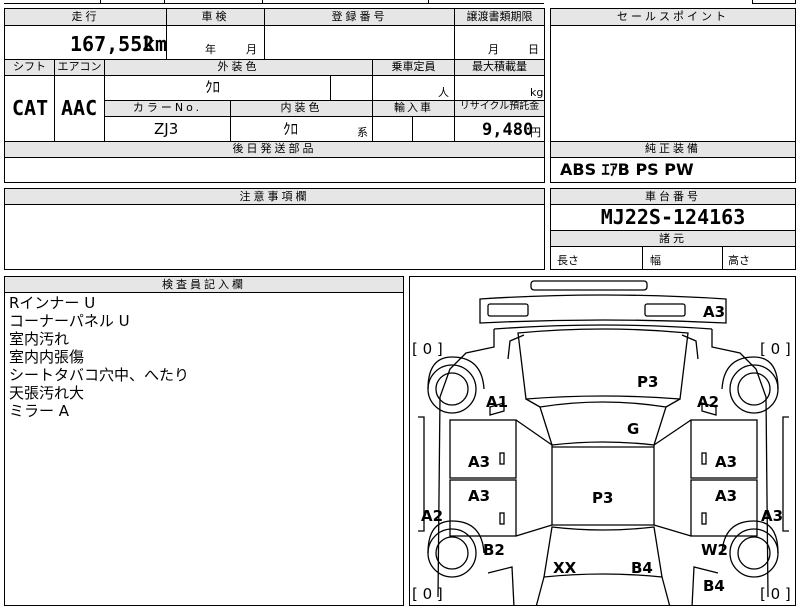  I want to click on tire-tread-front-left: [ 0 ], so click(427, 349).